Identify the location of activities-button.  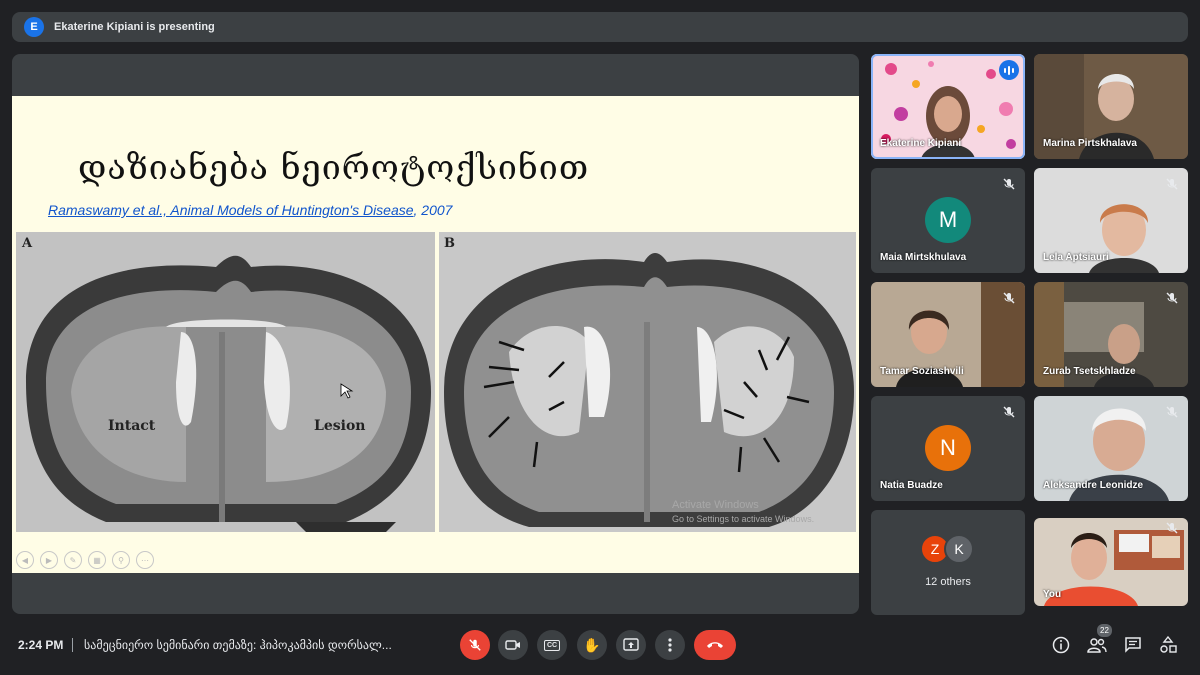
(1168, 645).